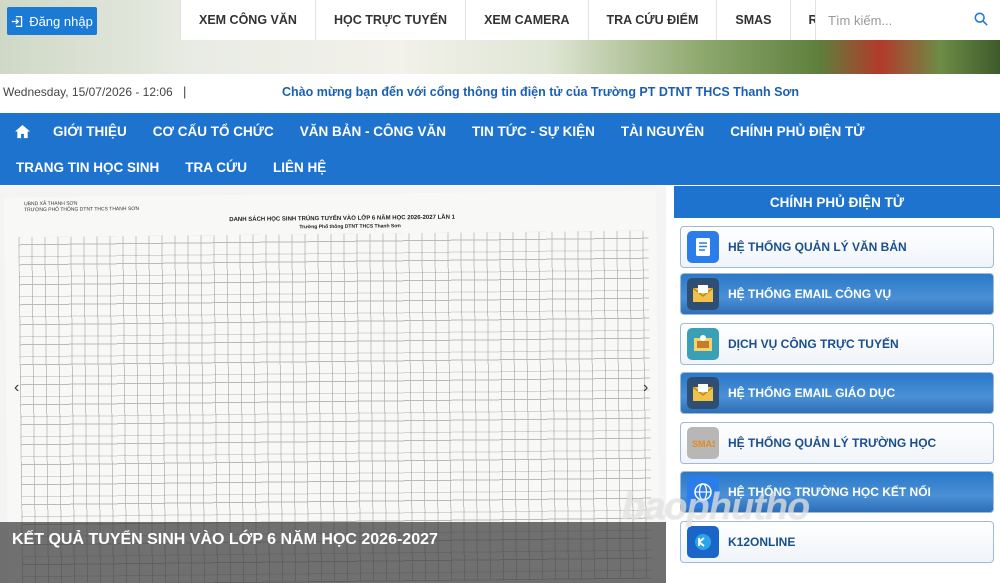 The image size is (1000, 583). Describe the element at coordinates (20, 131) in the screenshot. I see `home-icon` at that location.